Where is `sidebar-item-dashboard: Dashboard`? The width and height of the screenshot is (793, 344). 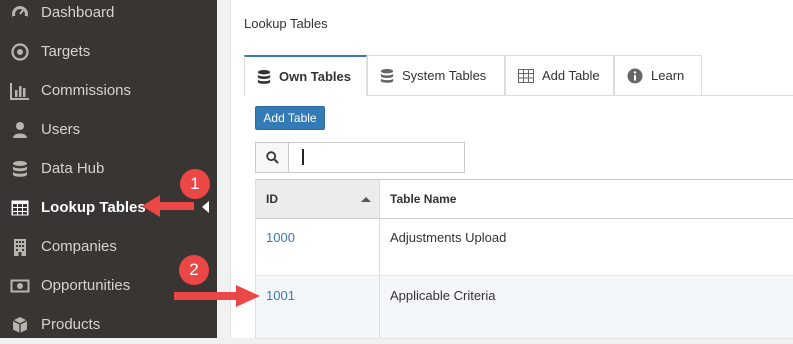 sidebar-item-dashboard: Dashboard is located at coordinates (108, 16).